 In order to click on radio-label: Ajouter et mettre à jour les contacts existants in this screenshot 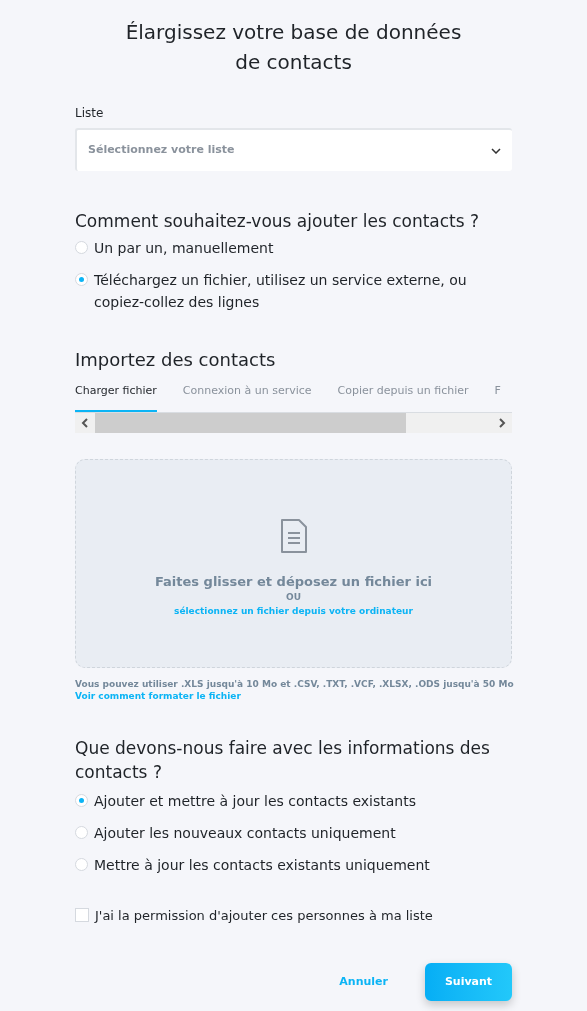, I will do `click(255, 801)`.